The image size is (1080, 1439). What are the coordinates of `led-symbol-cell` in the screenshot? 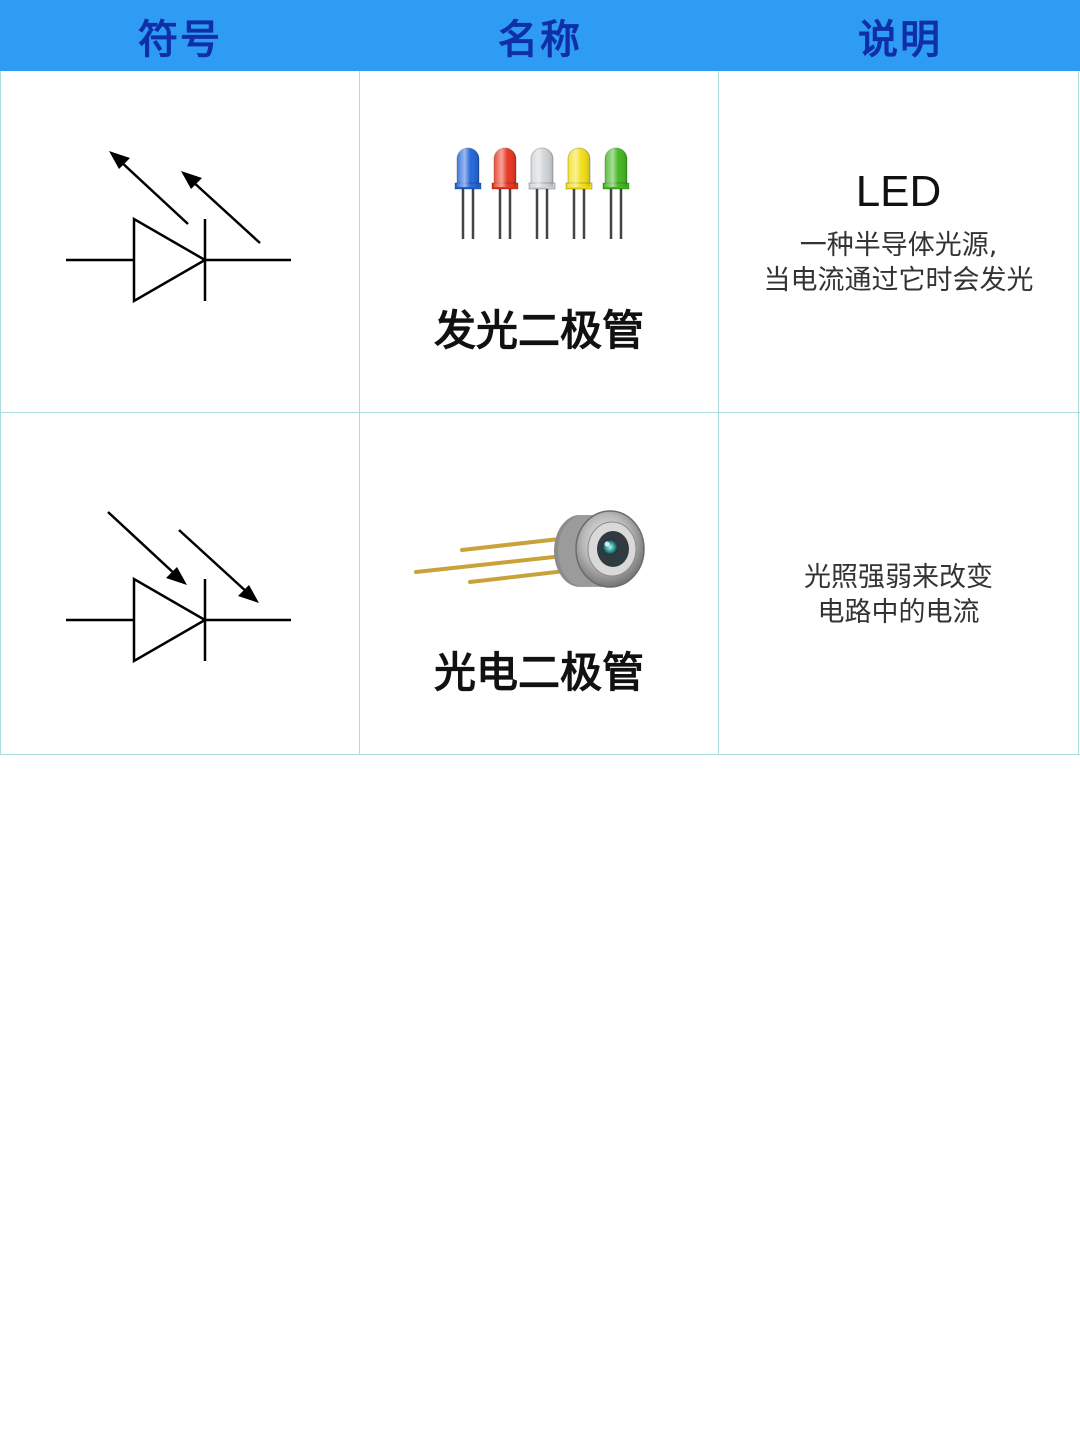 It's located at (179, 241).